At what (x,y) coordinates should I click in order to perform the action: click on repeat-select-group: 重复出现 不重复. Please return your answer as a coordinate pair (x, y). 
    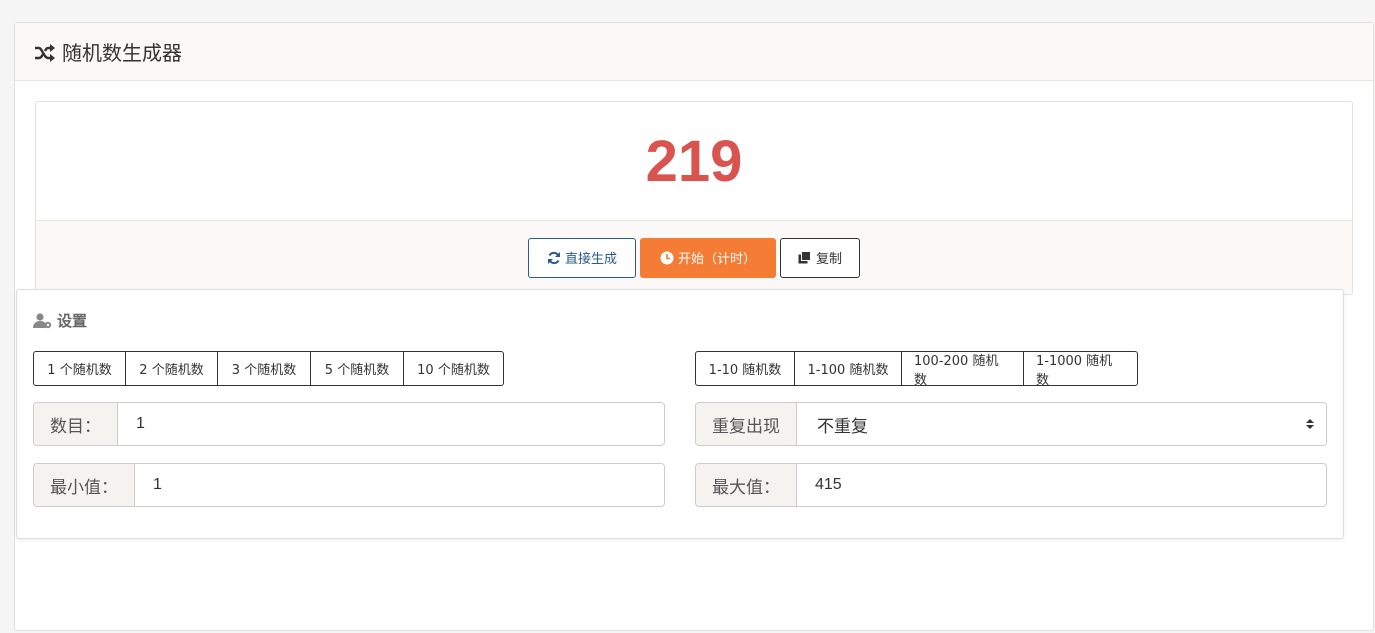
    Looking at the image, I should click on (1011, 424).